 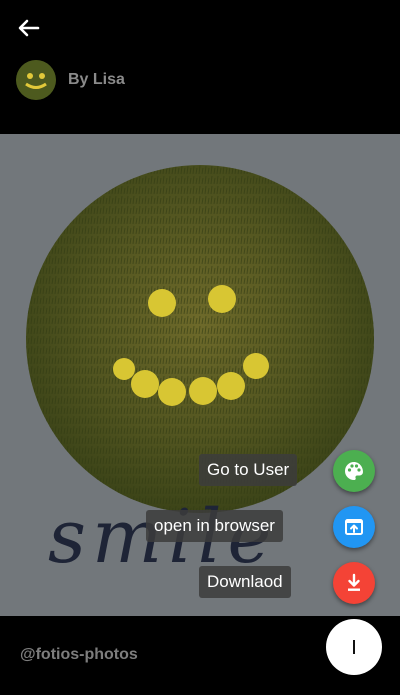 I want to click on palette-icon, so click(x=354, y=471).